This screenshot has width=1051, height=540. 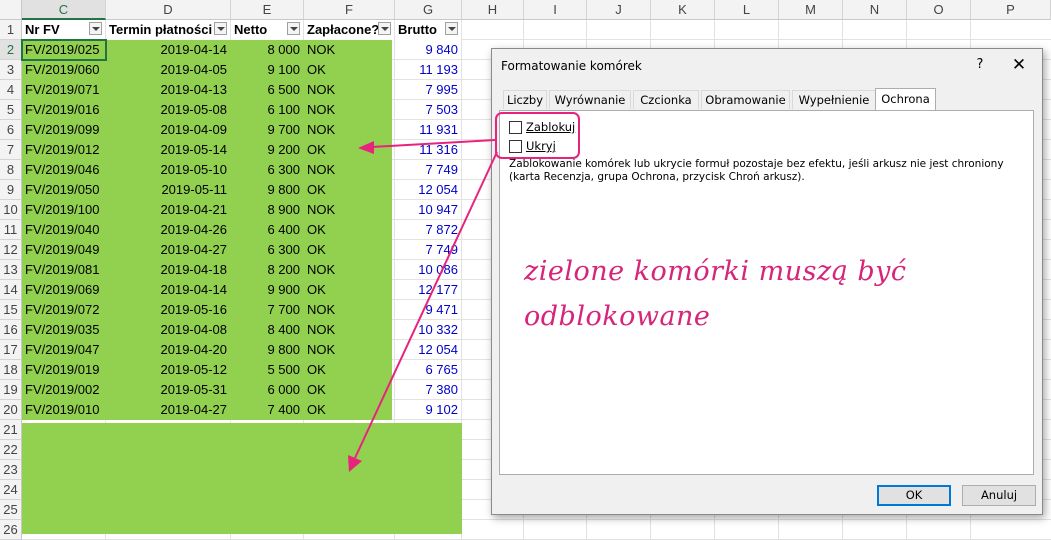 What do you see at coordinates (11, 410) in the screenshot?
I see `row-header-20: 20` at bounding box center [11, 410].